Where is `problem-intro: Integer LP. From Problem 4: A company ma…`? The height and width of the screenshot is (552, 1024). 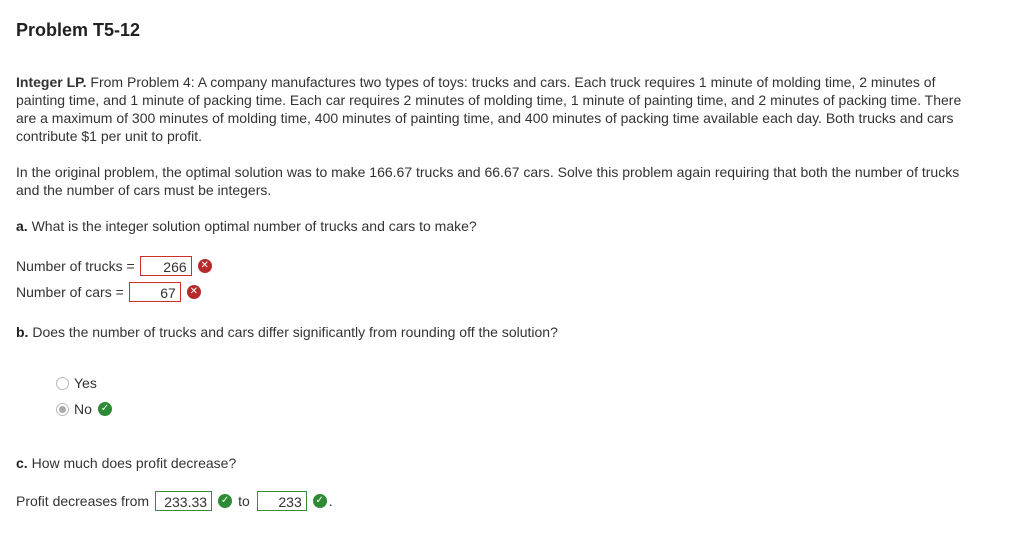 problem-intro: Integer LP. From Problem 4: A company ma… is located at coordinates (496, 109).